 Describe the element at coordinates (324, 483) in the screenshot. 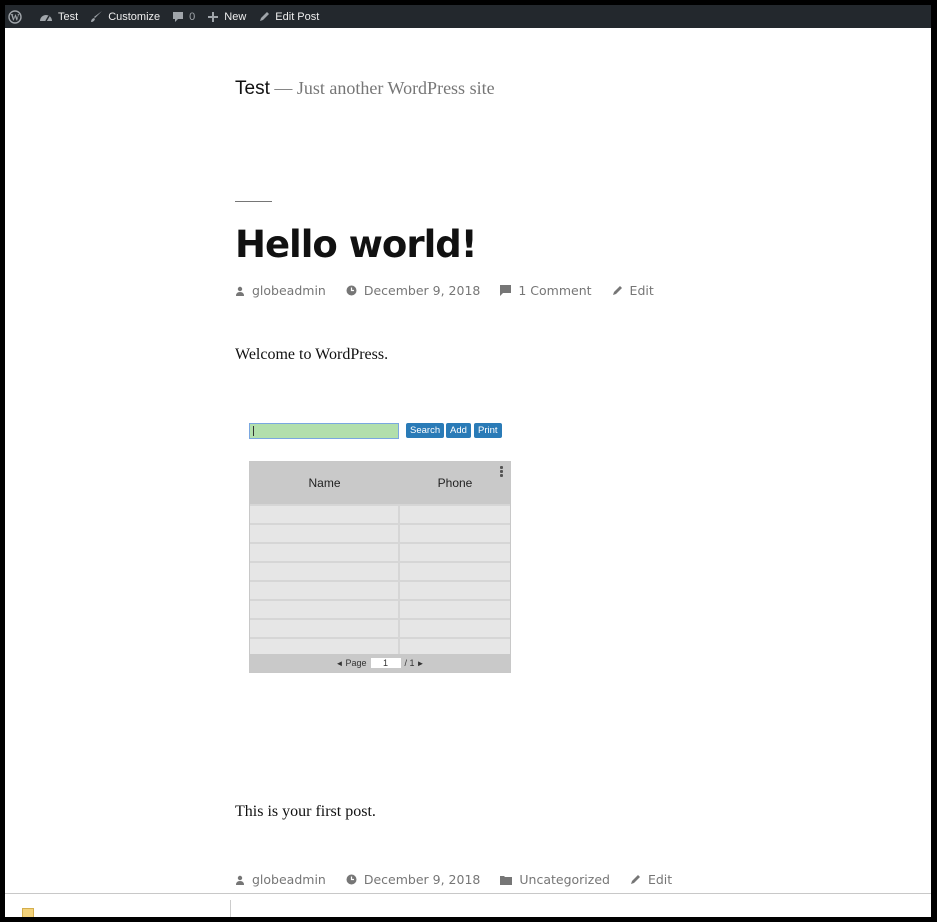

I see `column-header-name: Name` at that location.